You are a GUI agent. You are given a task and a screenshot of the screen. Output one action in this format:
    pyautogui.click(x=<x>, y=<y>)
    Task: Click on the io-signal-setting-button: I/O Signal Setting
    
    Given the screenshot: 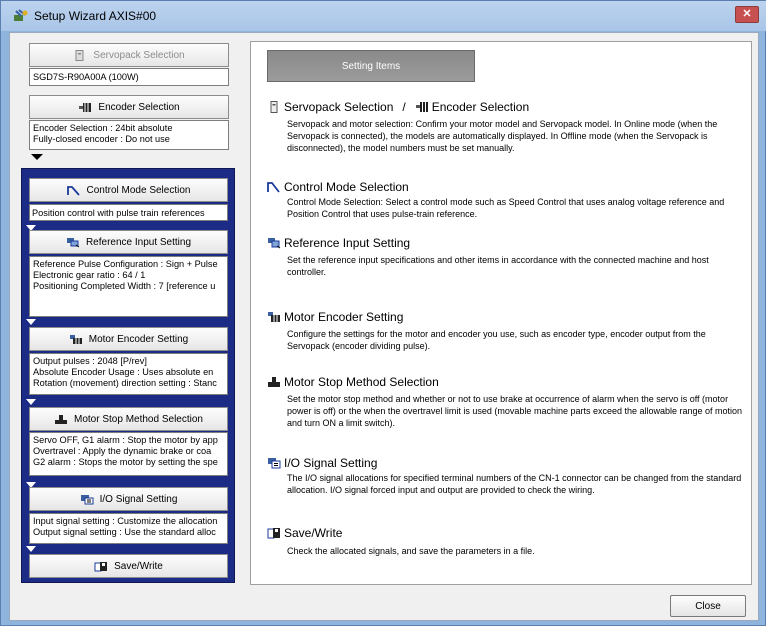 What is the action you would take?
    pyautogui.click(x=128, y=499)
    